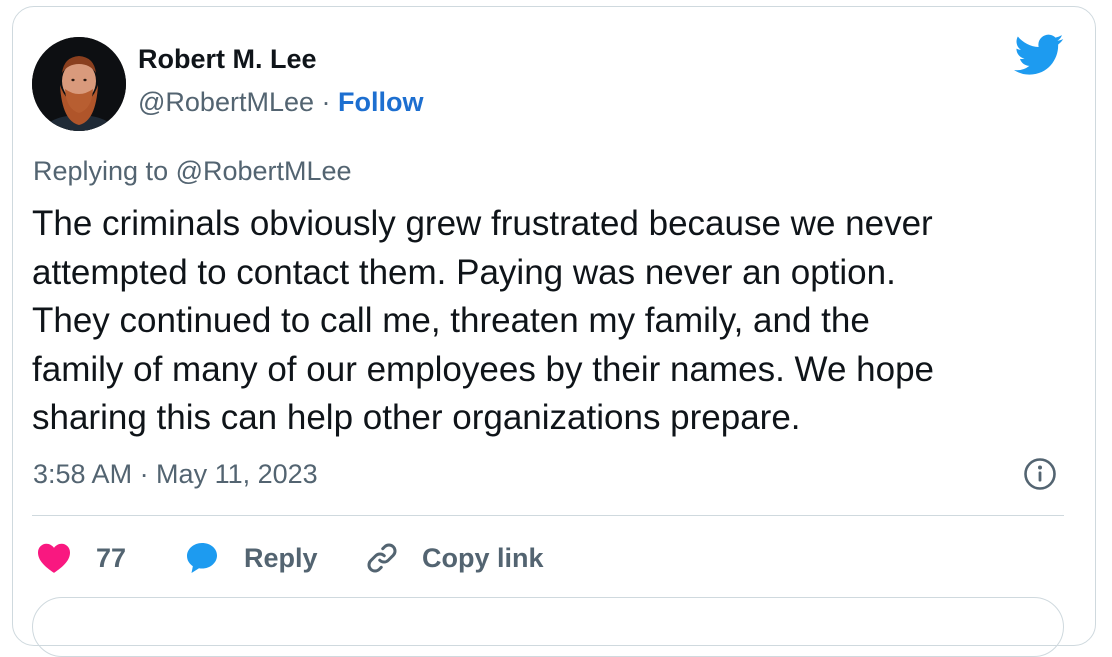 This screenshot has height=657, width=1112. I want to click on copy-link-label: Copy link, so click(483, 557).